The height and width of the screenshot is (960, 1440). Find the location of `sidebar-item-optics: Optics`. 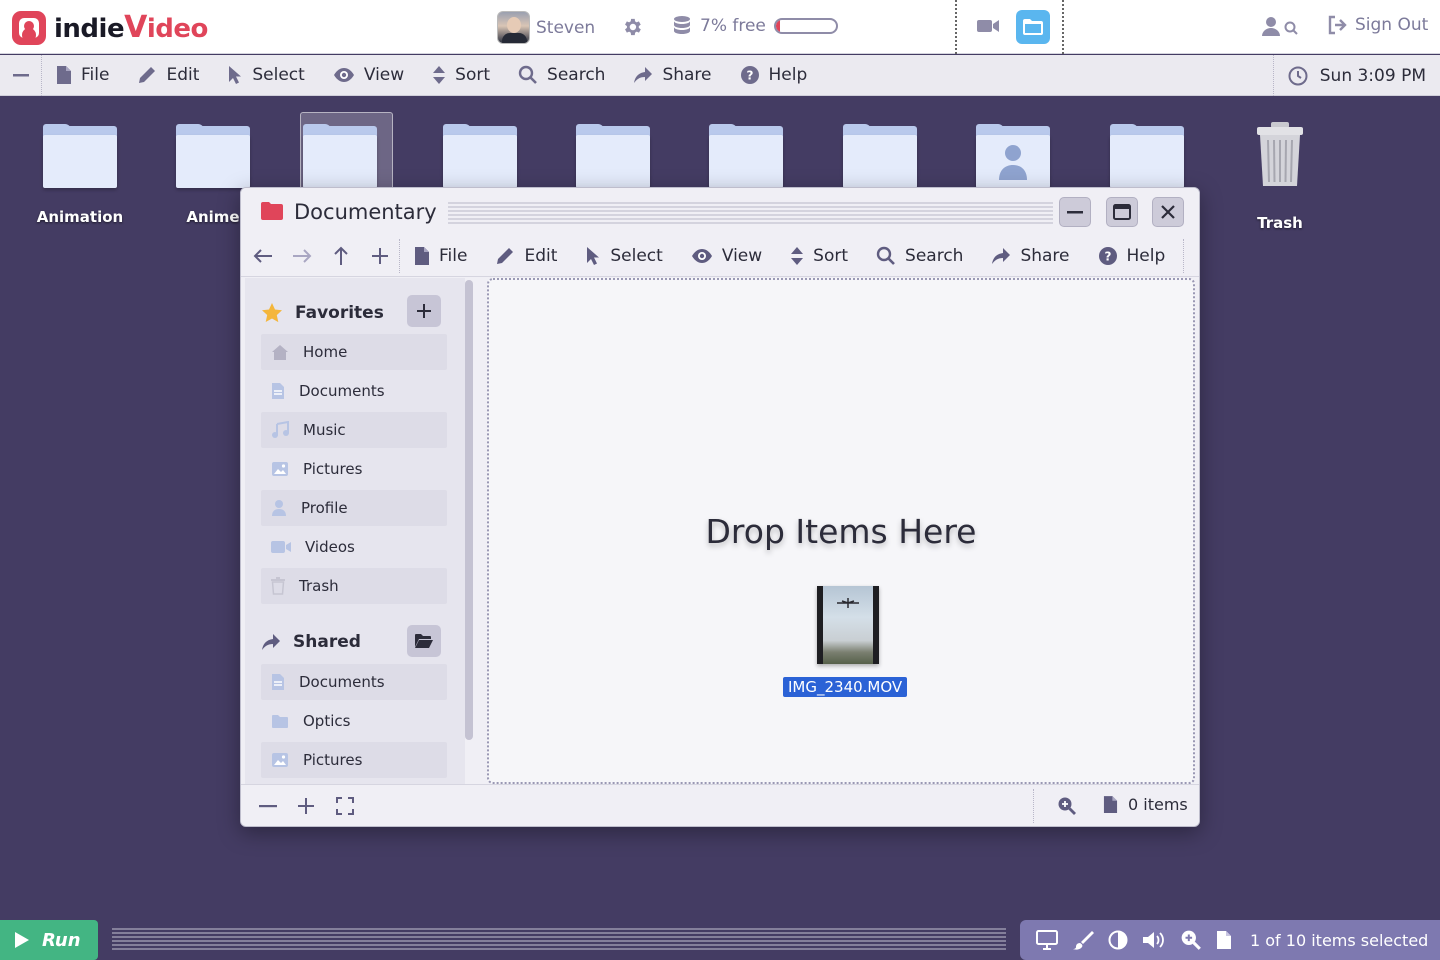

sidebar-item-optics: Optics is located at coordinates (354, 721).